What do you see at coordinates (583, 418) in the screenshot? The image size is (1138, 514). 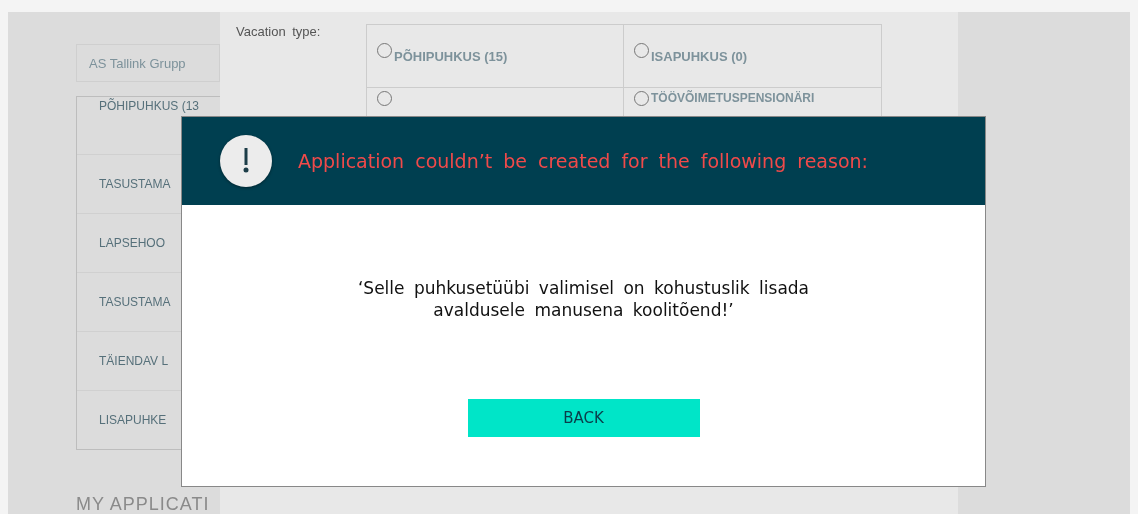 I see `back-button: BACK` at bounding box center [583, 418].